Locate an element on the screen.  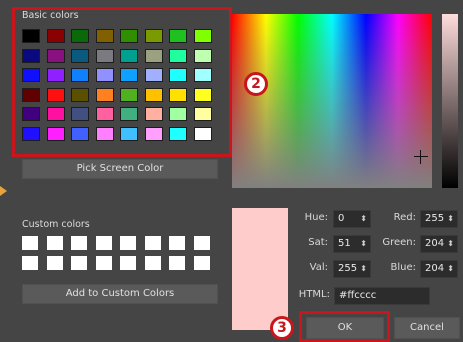
add-to-custom-colors-button: Add to Custom Colors is located at coordinates (120, 294).